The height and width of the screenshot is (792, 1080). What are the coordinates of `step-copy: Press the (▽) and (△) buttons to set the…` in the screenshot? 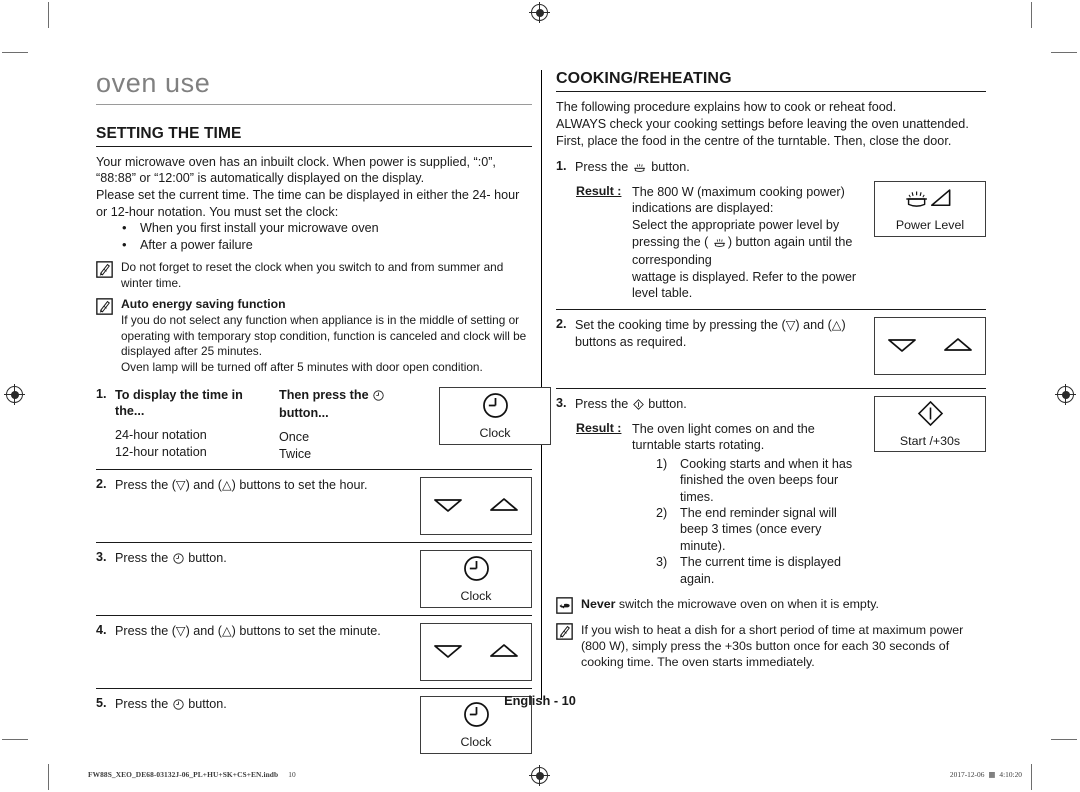 It's located at (241, 484).